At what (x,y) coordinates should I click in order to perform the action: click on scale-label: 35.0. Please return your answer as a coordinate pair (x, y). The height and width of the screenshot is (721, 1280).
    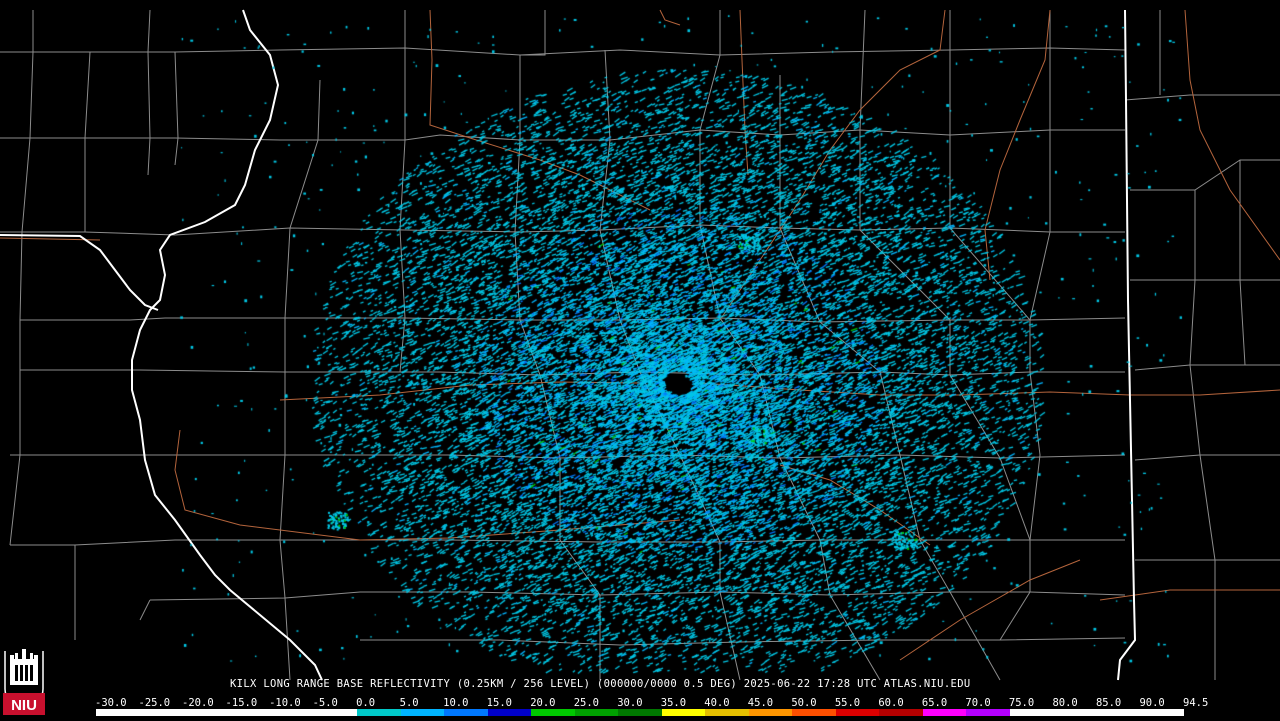
    Looking at the image, I should click on (673, 703).